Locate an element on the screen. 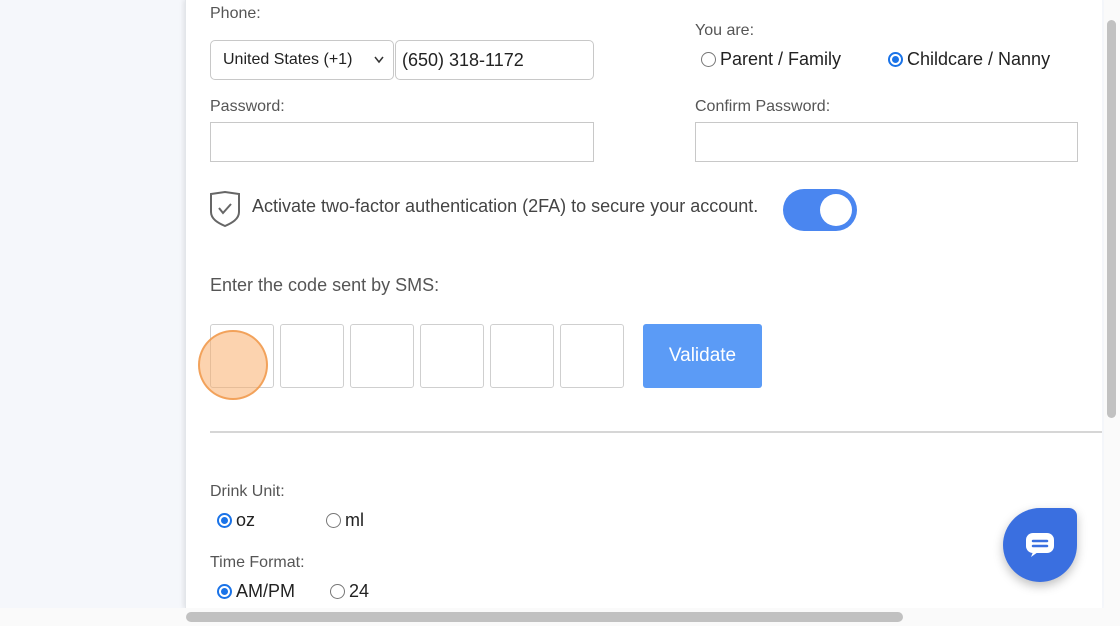  time-format-ampm-radio: AM/PM is located at coordinates (256, 591).